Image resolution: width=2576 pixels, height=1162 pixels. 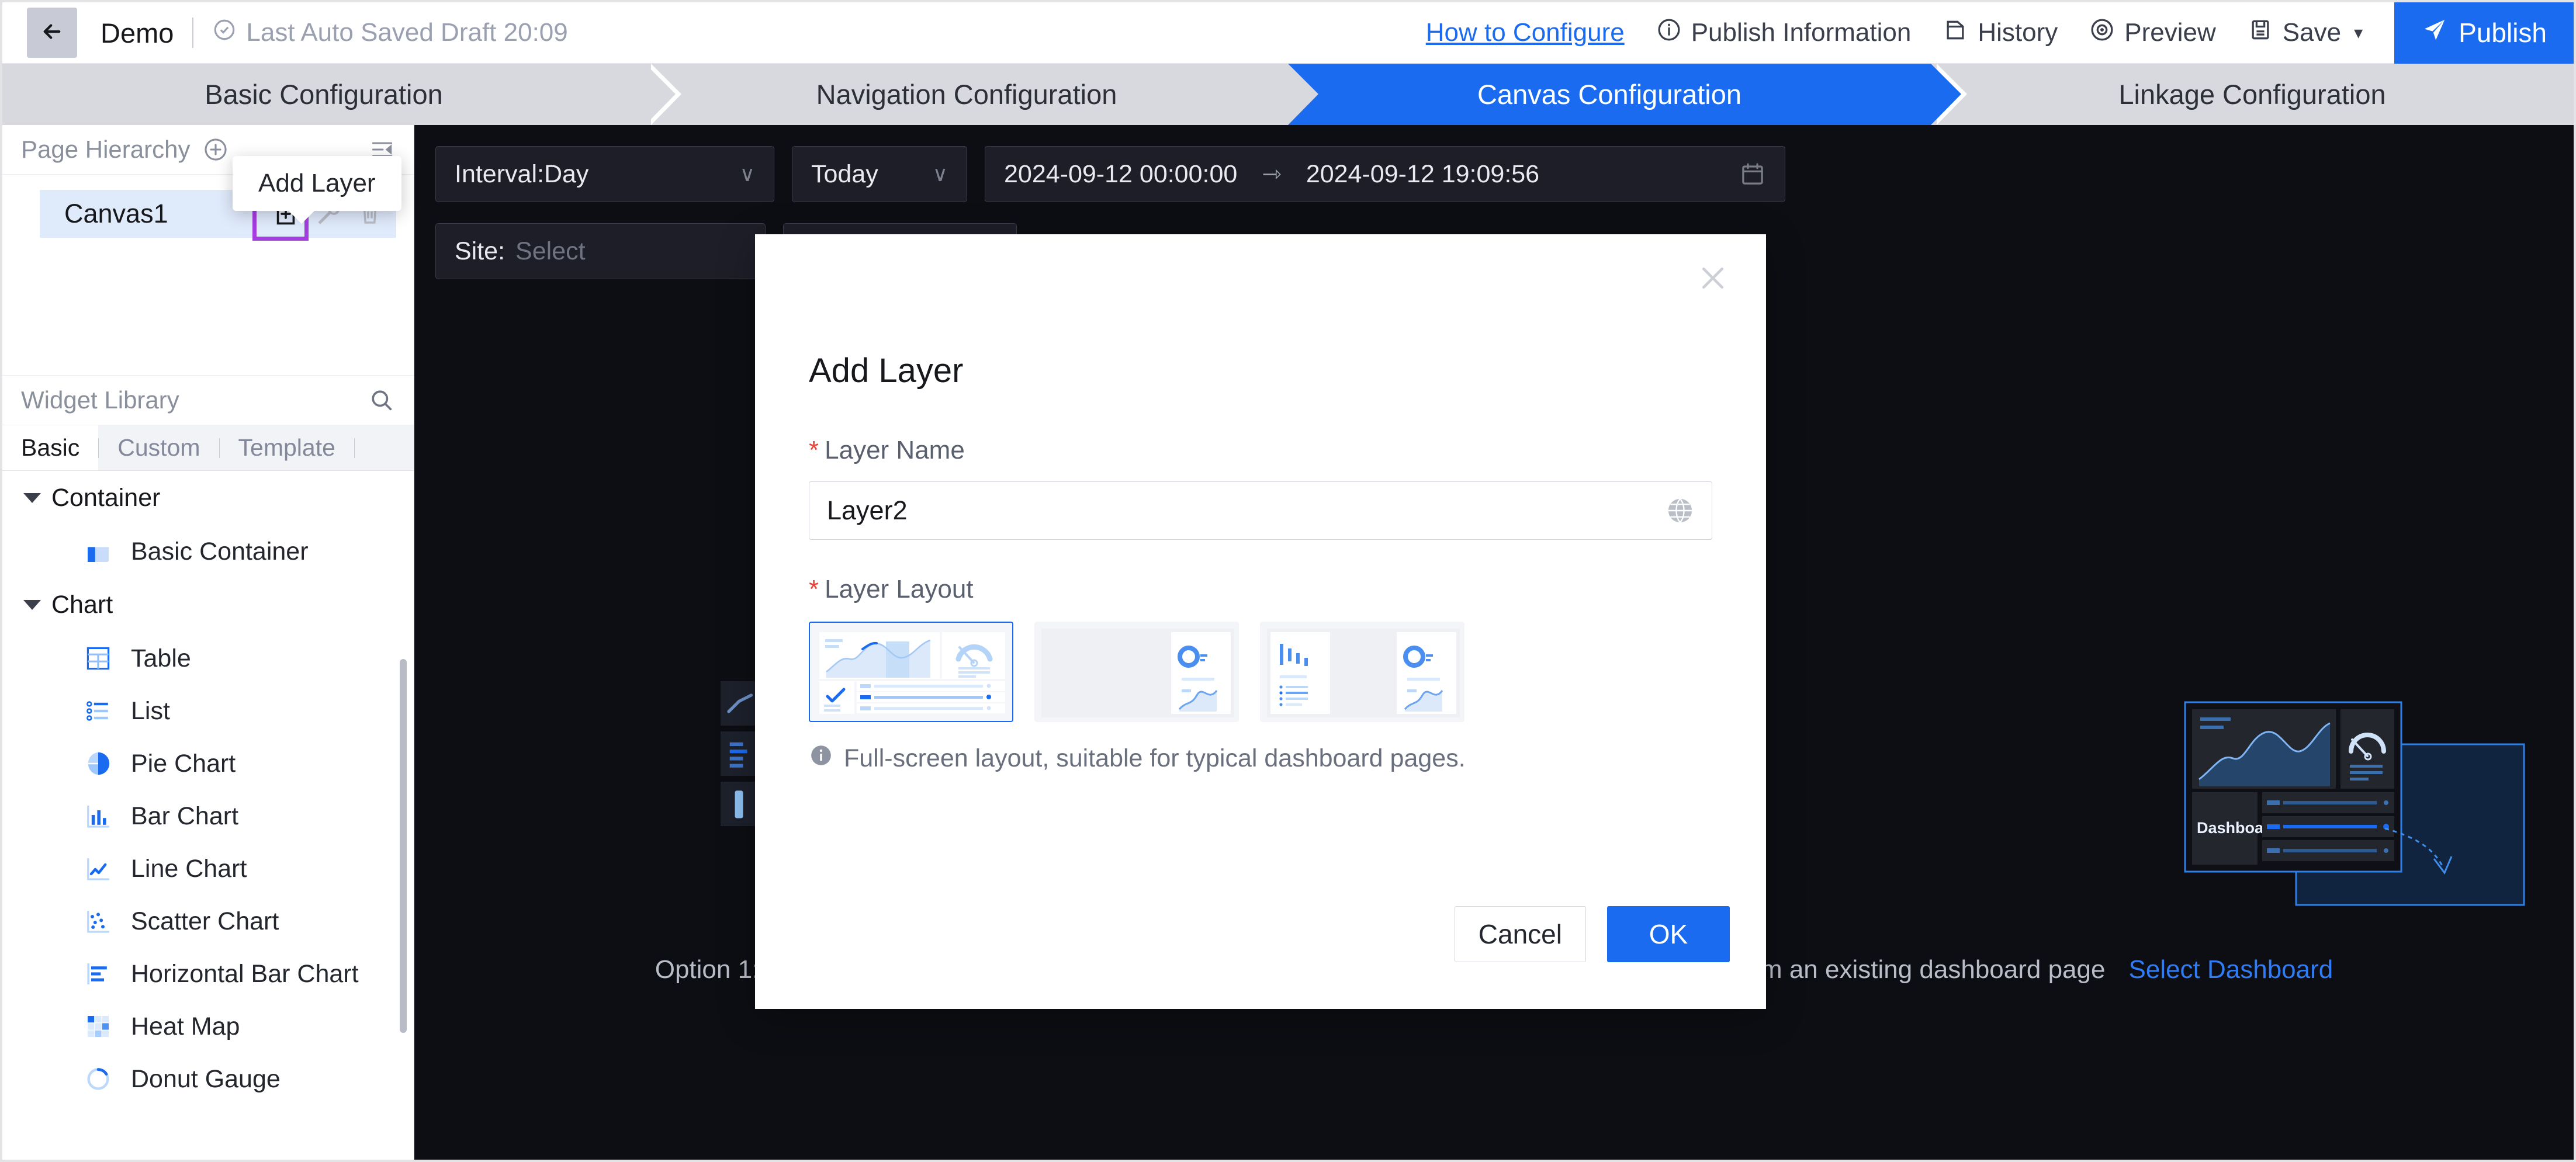 What do you see at coordinates (600, 251) in the screenshot?
I see `site-select: Site: Select` at bounding box center [600, 251].